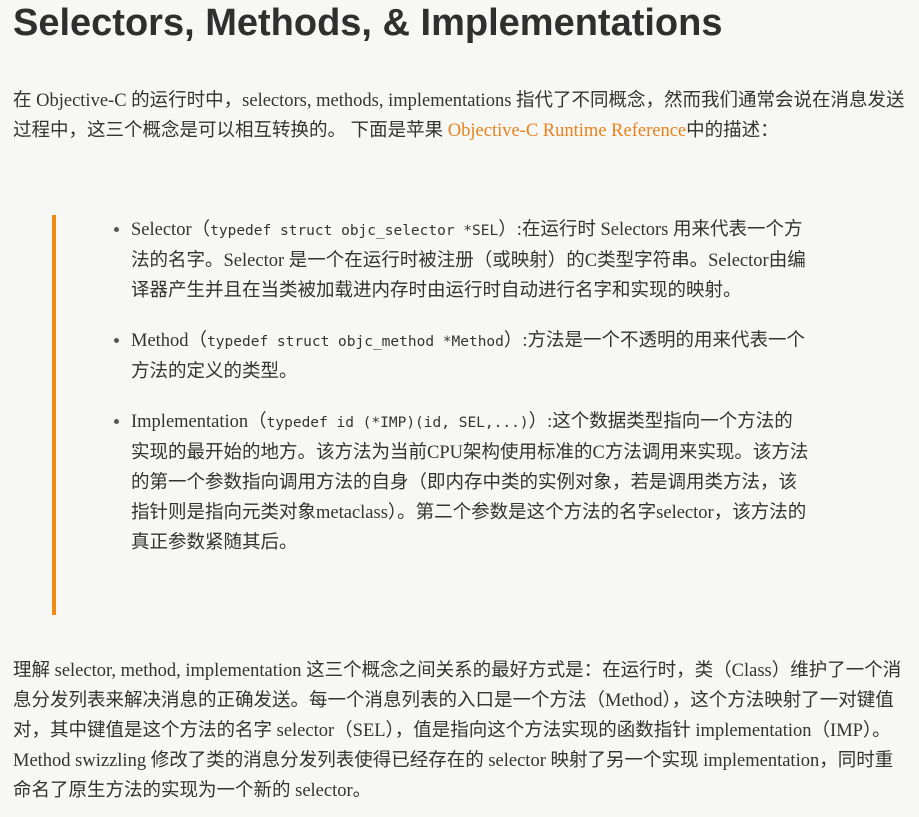  What do you see at coordinates (190, 422) in the screenshot?
I see `definition-term: Implementation` at bounding box center [190, 422].